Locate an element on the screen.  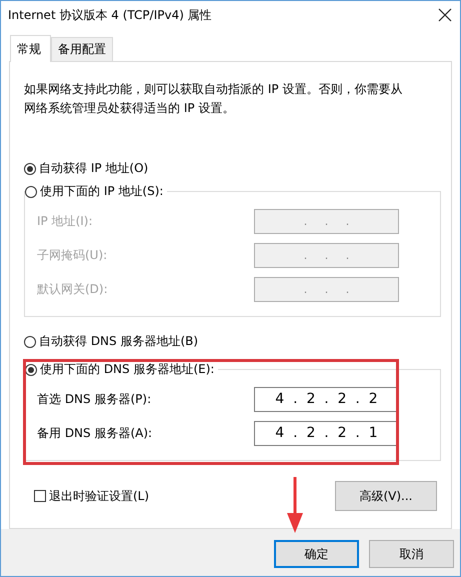
validate-checkbox: 退出时验证设置(L) is located at coordinates (92, 496).